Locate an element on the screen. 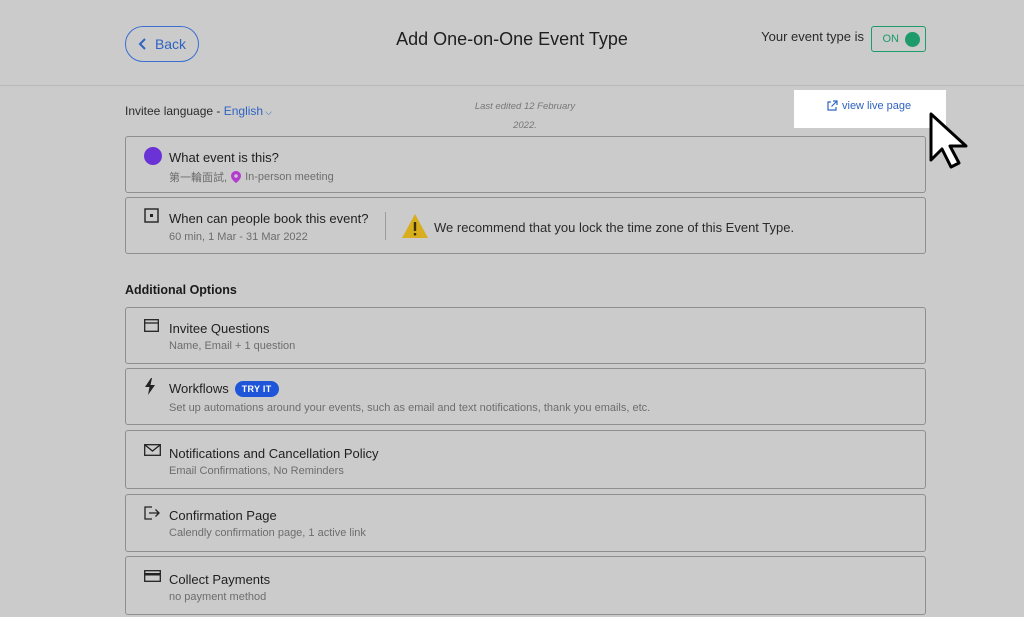 Image resolution: width=1024 pixels, height=617 pixels. workflows-title-row: Workflows TRY IT is located at coordinates (224, 389).